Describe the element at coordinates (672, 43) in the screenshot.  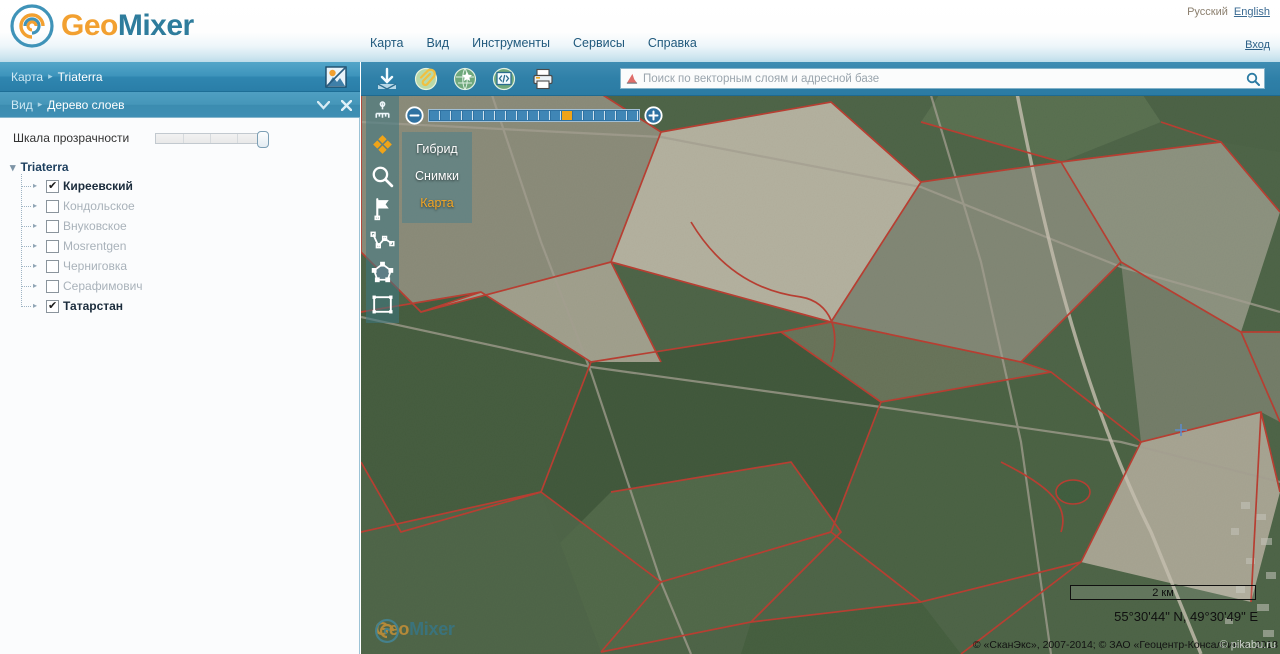
I see `menu-item-help: Справка` at that location.